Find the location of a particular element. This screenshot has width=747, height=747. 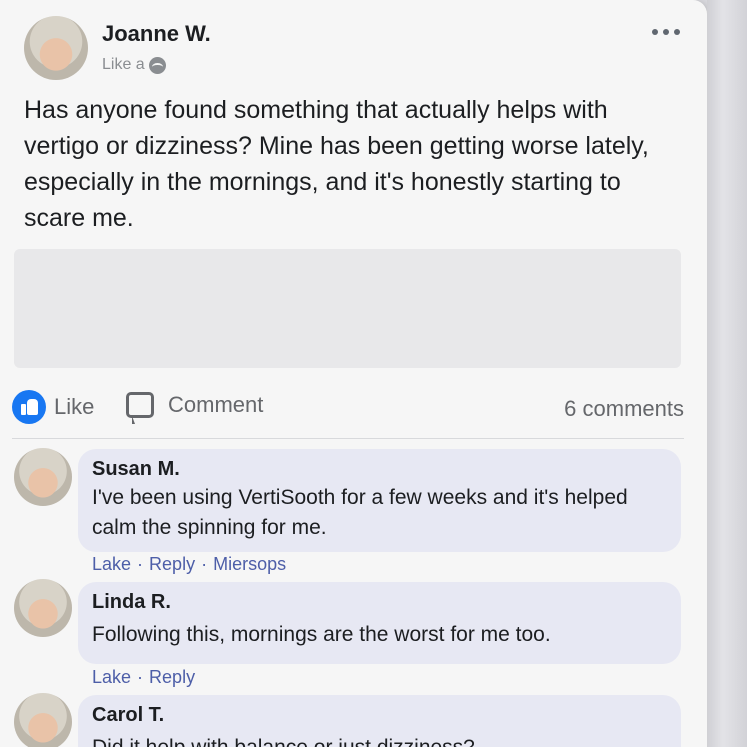

more-options-icon is located at coordinates (670, 32).